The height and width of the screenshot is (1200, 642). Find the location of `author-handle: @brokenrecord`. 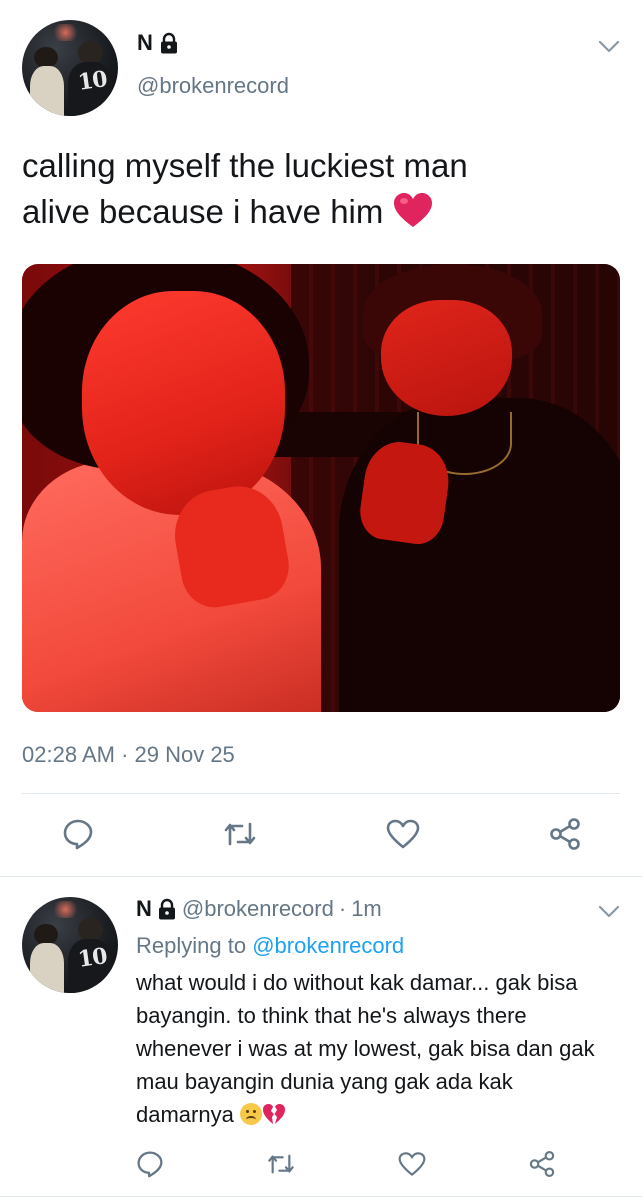

author-handle: @brokenrecord is located at coordinates (213, 86).